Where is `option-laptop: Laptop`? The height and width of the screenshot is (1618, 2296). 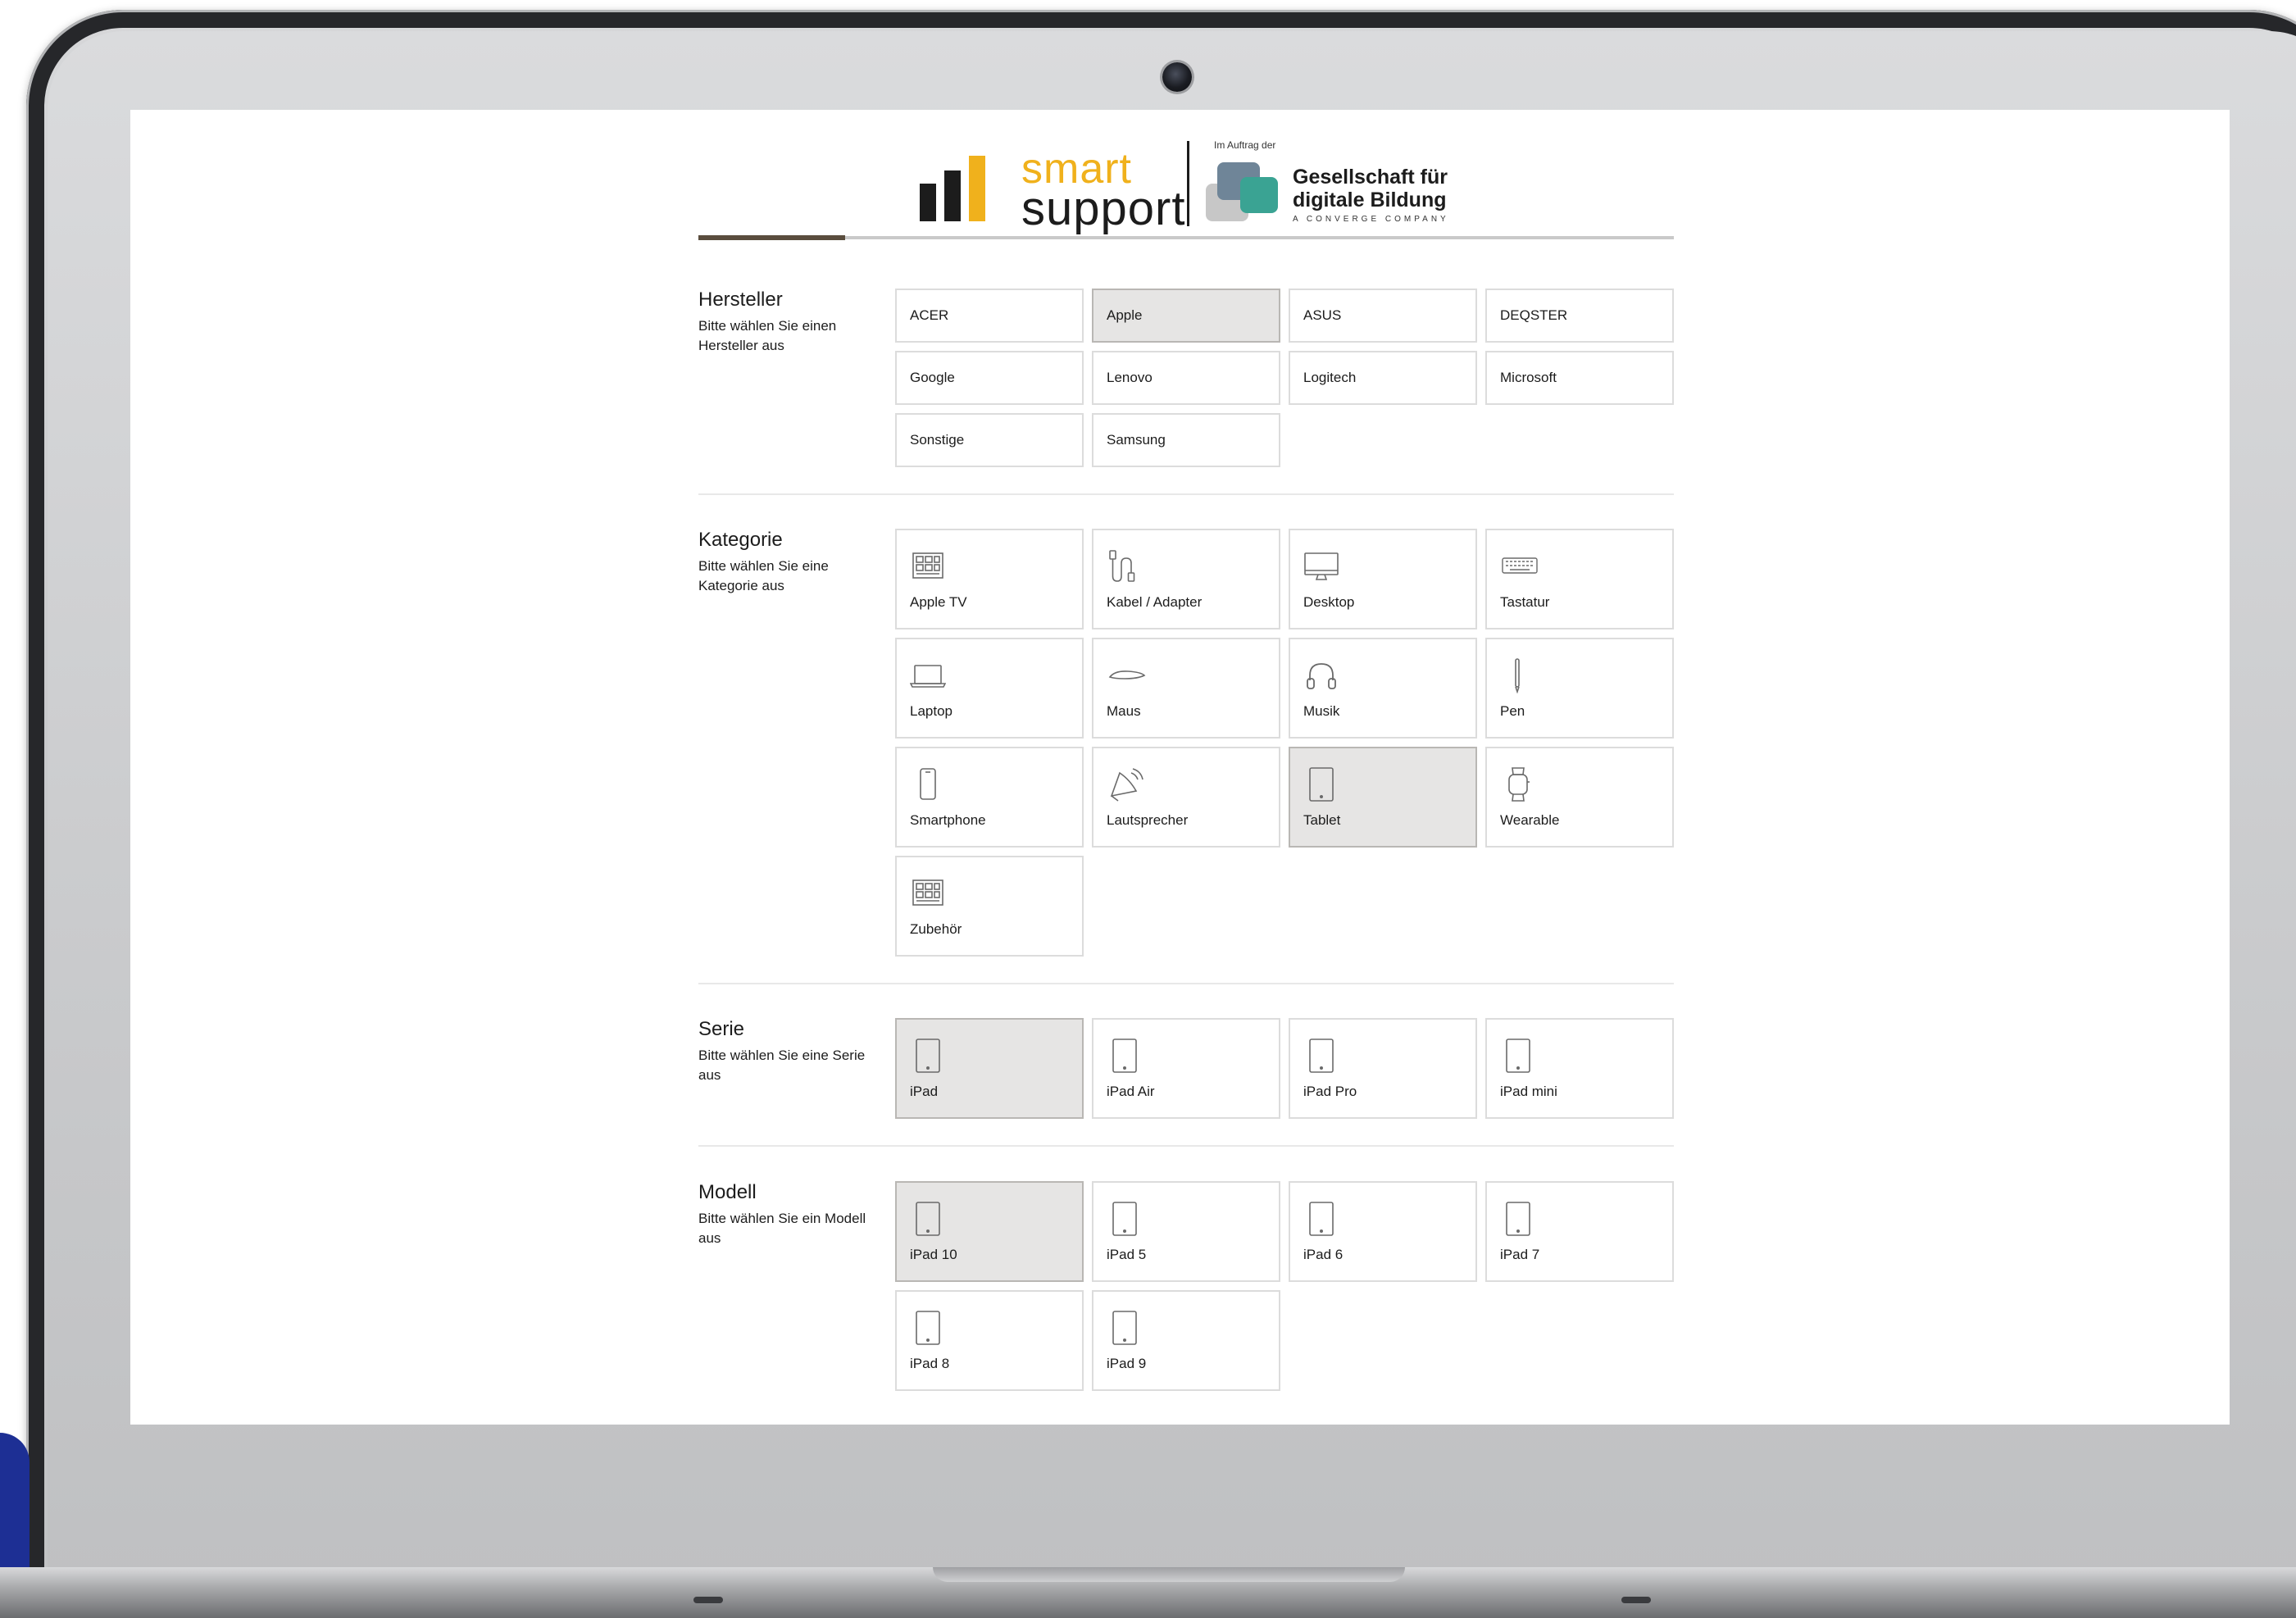
option-laptop: Laptop is located at coordinates (989, 688).